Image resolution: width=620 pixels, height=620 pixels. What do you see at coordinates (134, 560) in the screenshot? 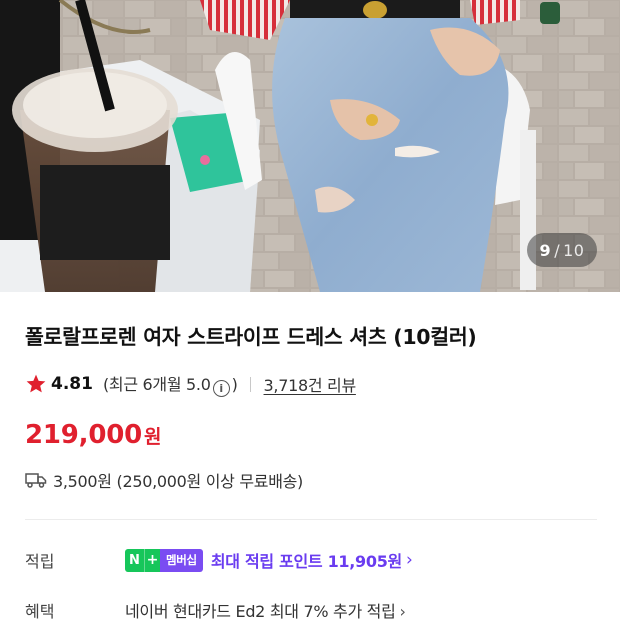
I see `naver-n-icon: N` at bounding box center [134, 560].